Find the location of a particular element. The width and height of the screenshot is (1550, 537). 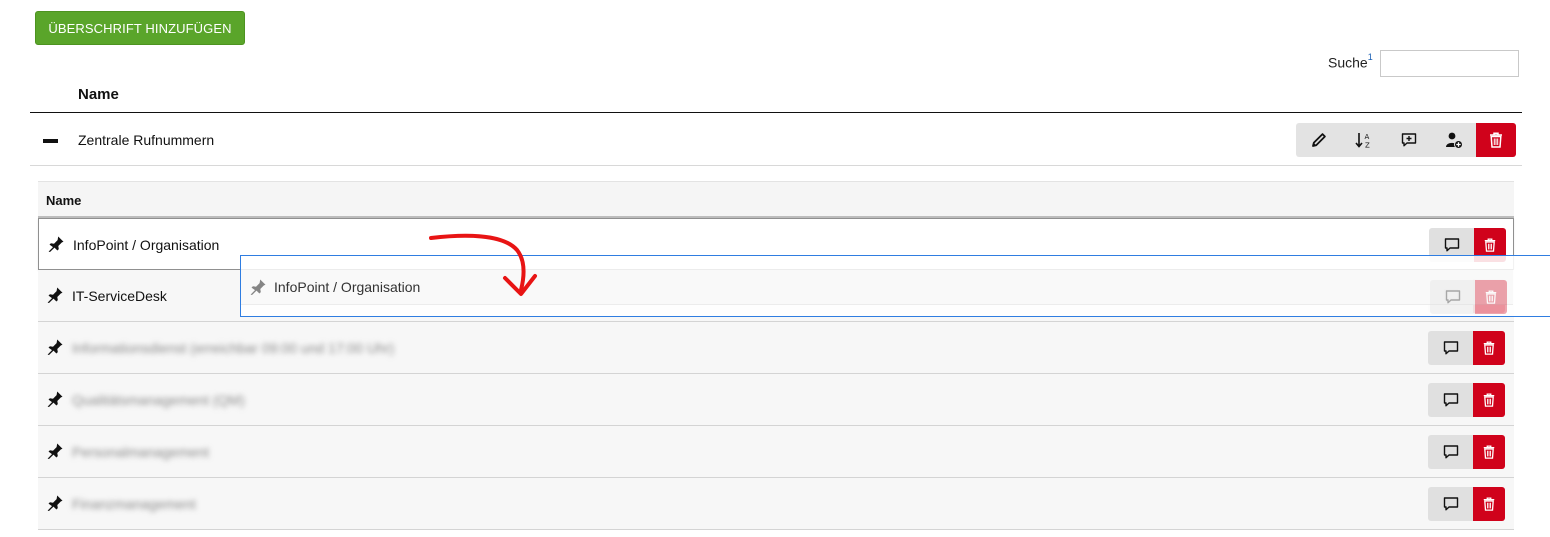

add-comment-button is located at coordinates (1408, 140).